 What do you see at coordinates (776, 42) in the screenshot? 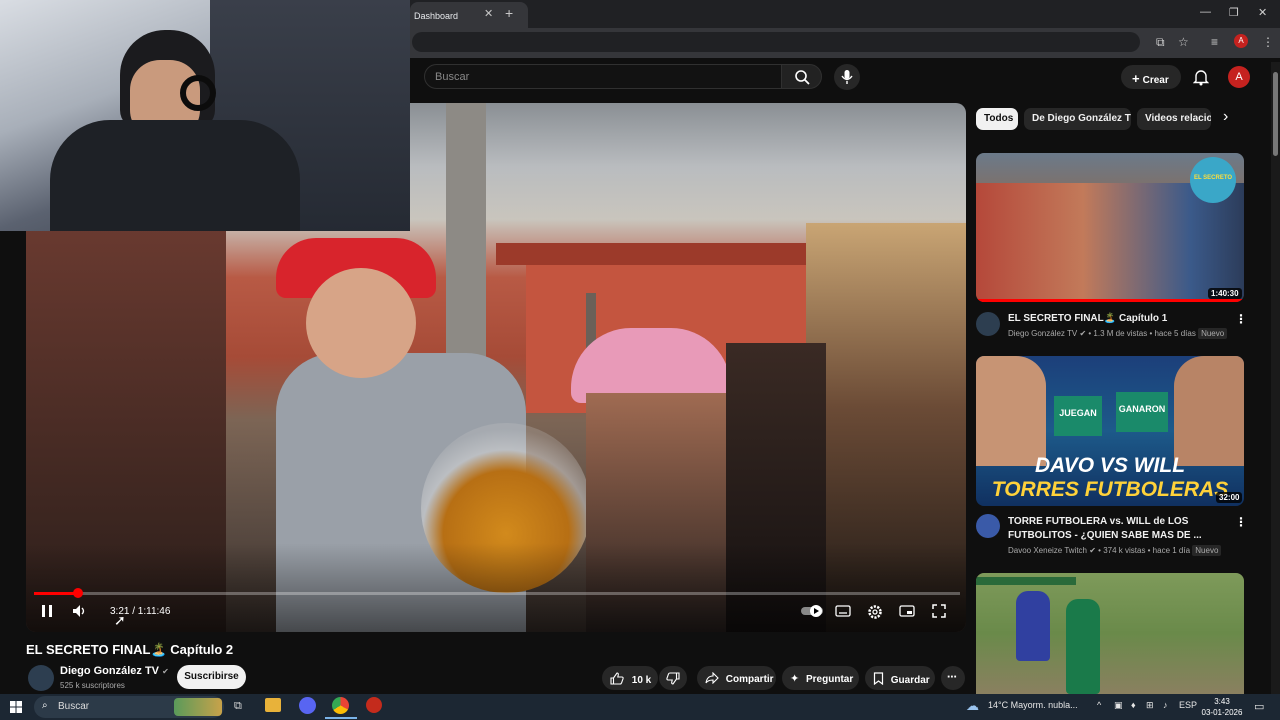
I see `address-bar` at bounding box center [776, 42].